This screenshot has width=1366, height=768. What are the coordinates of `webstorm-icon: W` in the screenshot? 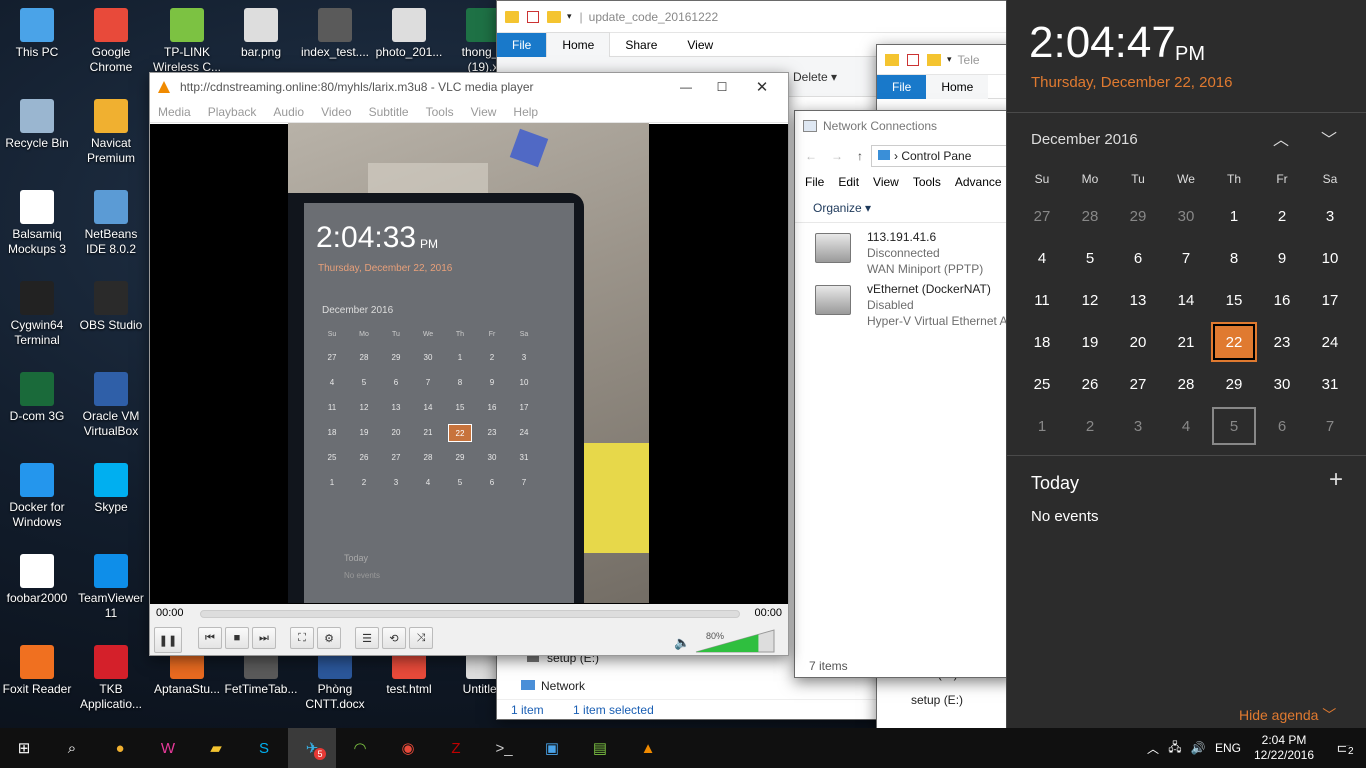 It's located at (168, 748).